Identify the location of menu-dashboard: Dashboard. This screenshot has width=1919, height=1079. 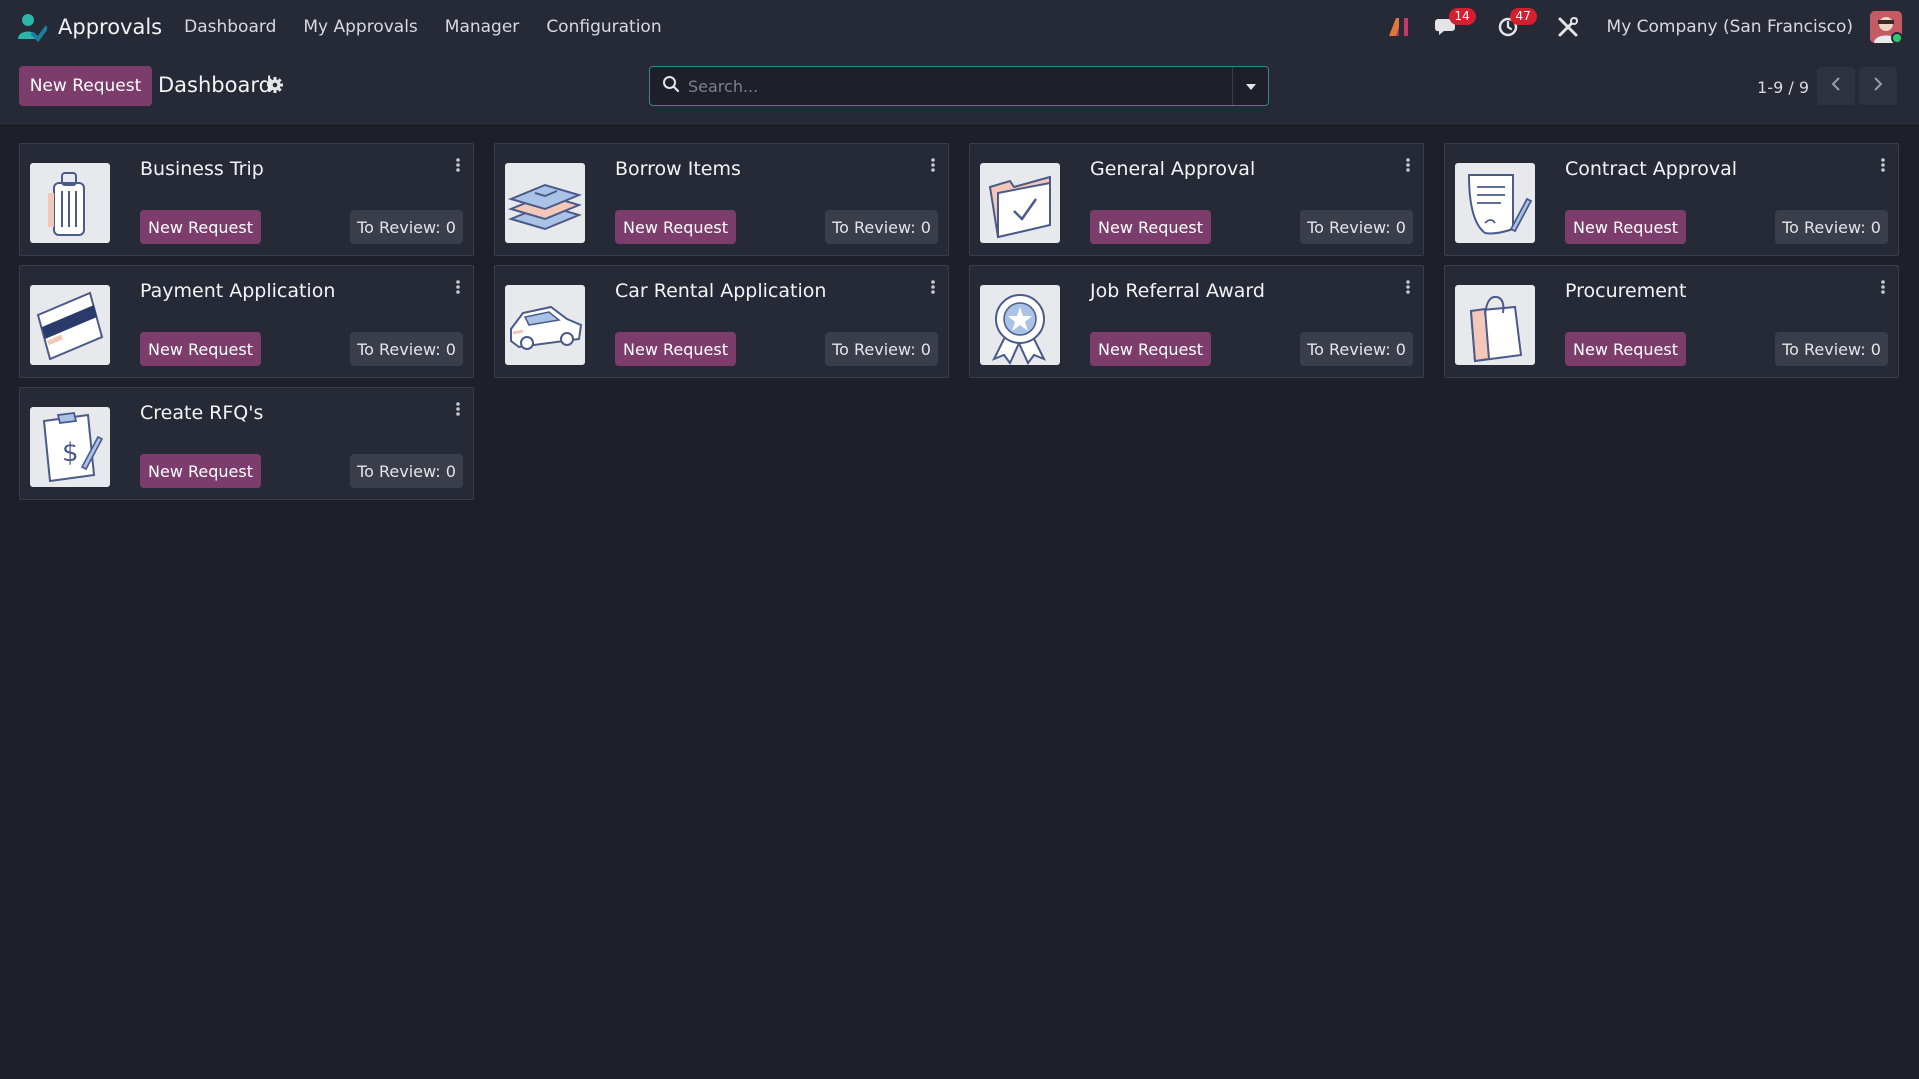
(230, 27).